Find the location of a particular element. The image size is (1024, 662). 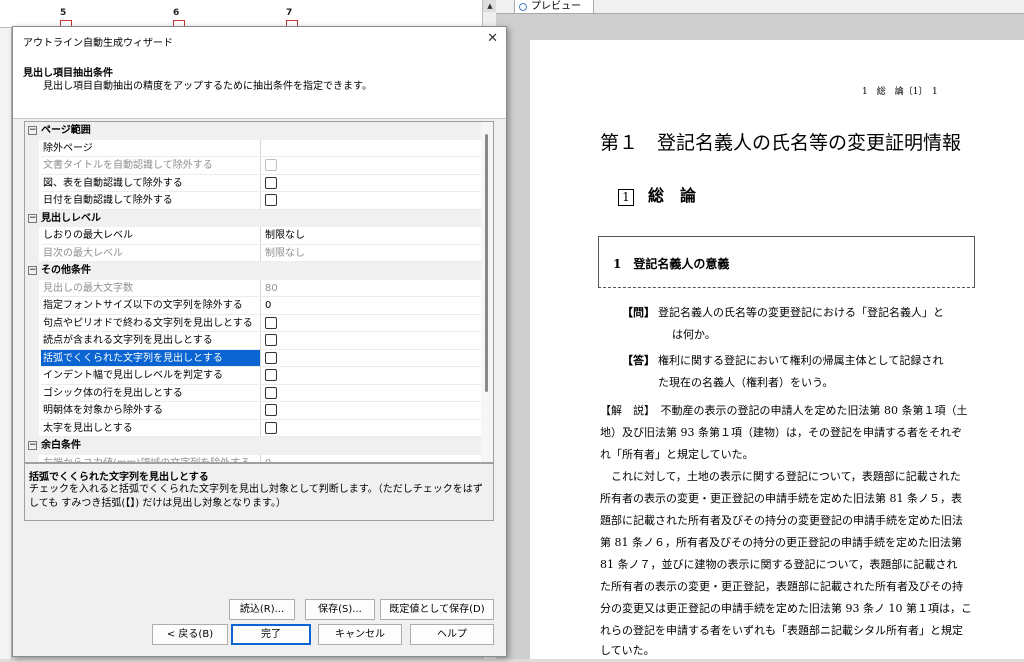

category-page-range: − ページ範囲 is located at coordinates (253, 131).